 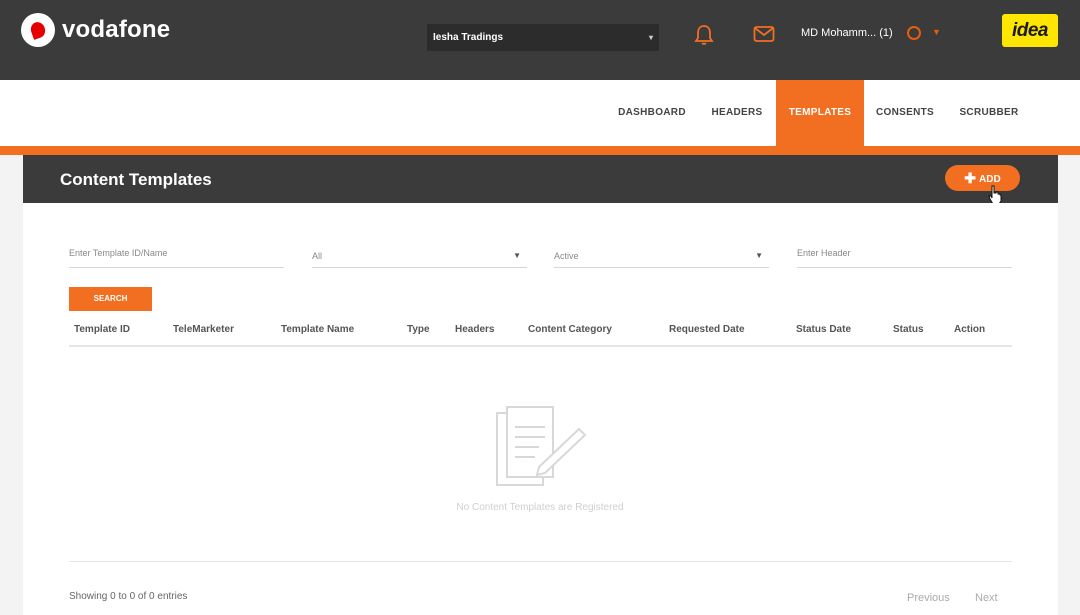 What do you see at coordinates (102, 329) in the screenshot?
I see `column-header-template-id: Template ID` at bounding box center [102, 329].